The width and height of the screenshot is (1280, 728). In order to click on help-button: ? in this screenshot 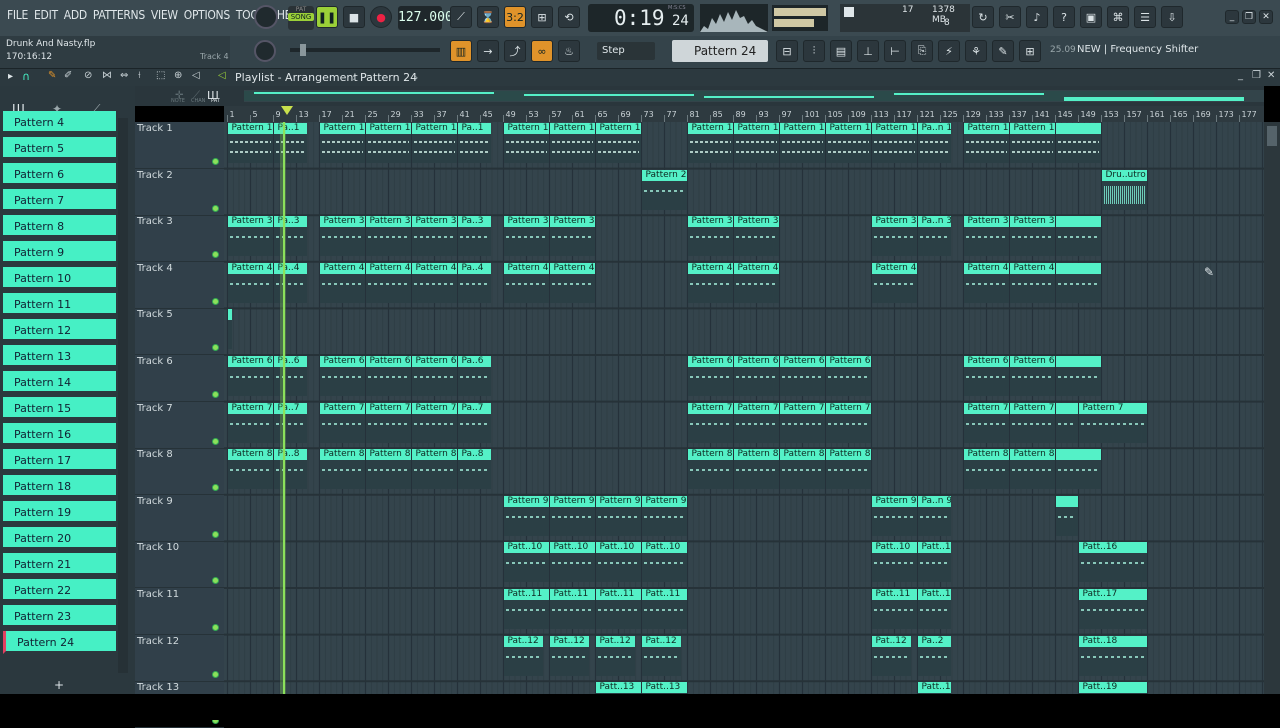, I will do `click(1064, 17)`.